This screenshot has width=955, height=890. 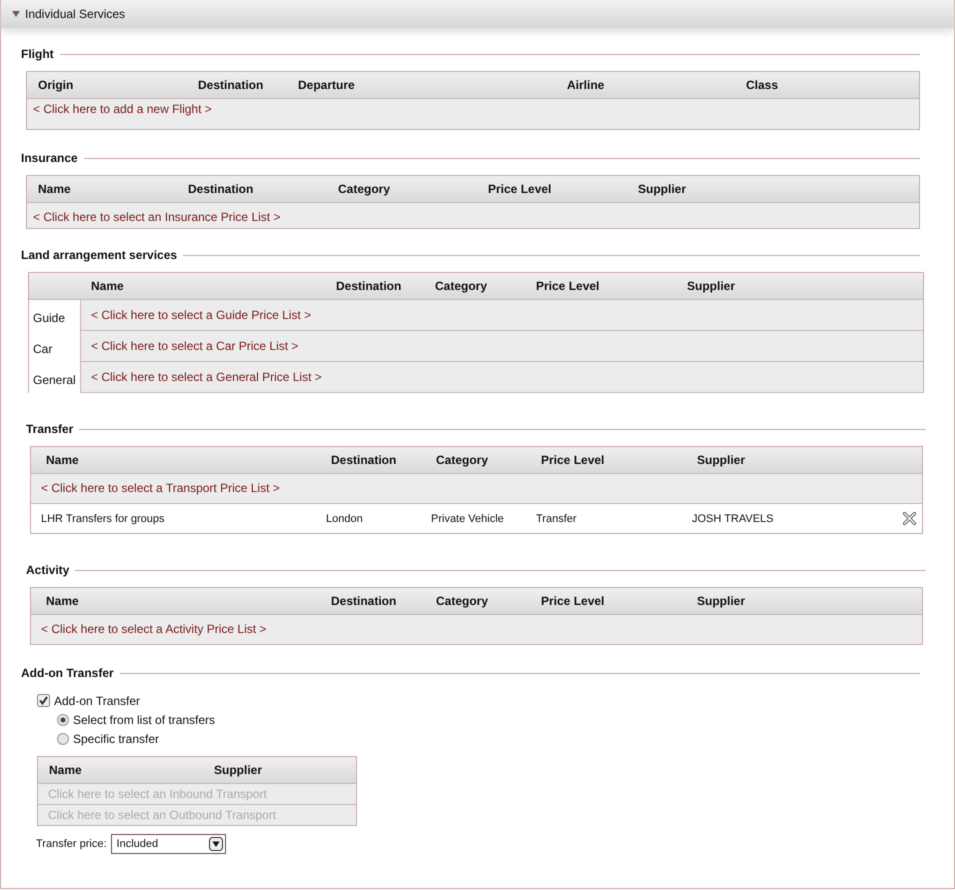 What do you see at coordinates (49, 158) in the screenshot?
I see `section-title: Insurance` at bounding box center [49, 158].